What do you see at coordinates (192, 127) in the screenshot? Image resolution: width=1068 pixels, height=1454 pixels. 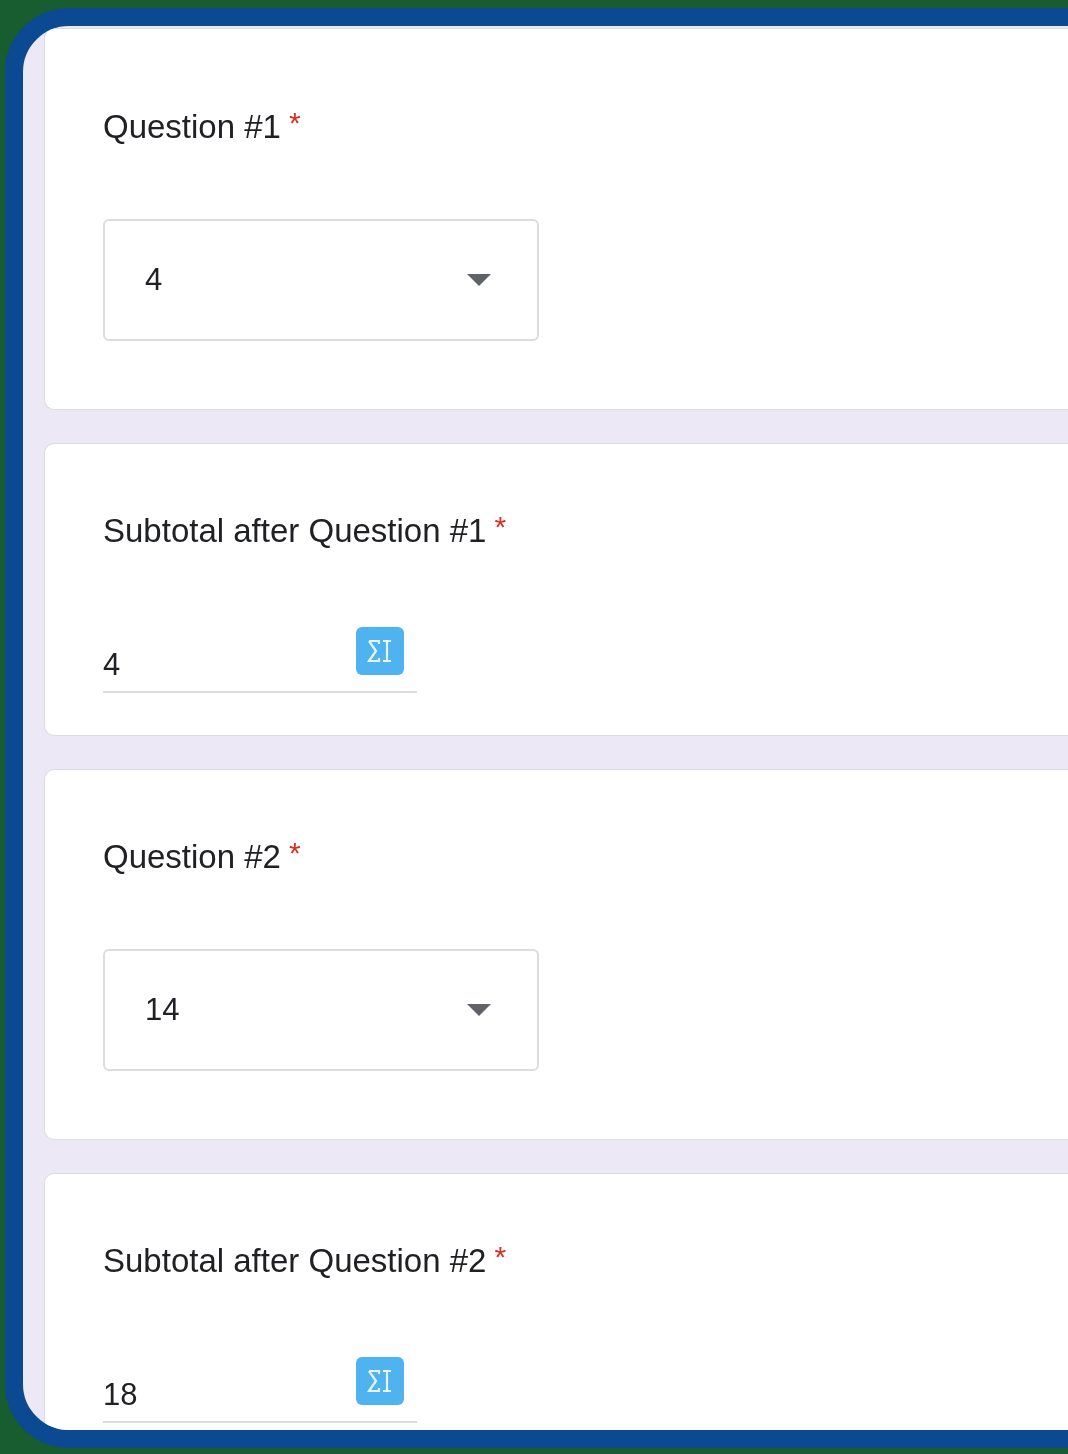 I see `question-title: Question #1` at bounding box center [192, 127].